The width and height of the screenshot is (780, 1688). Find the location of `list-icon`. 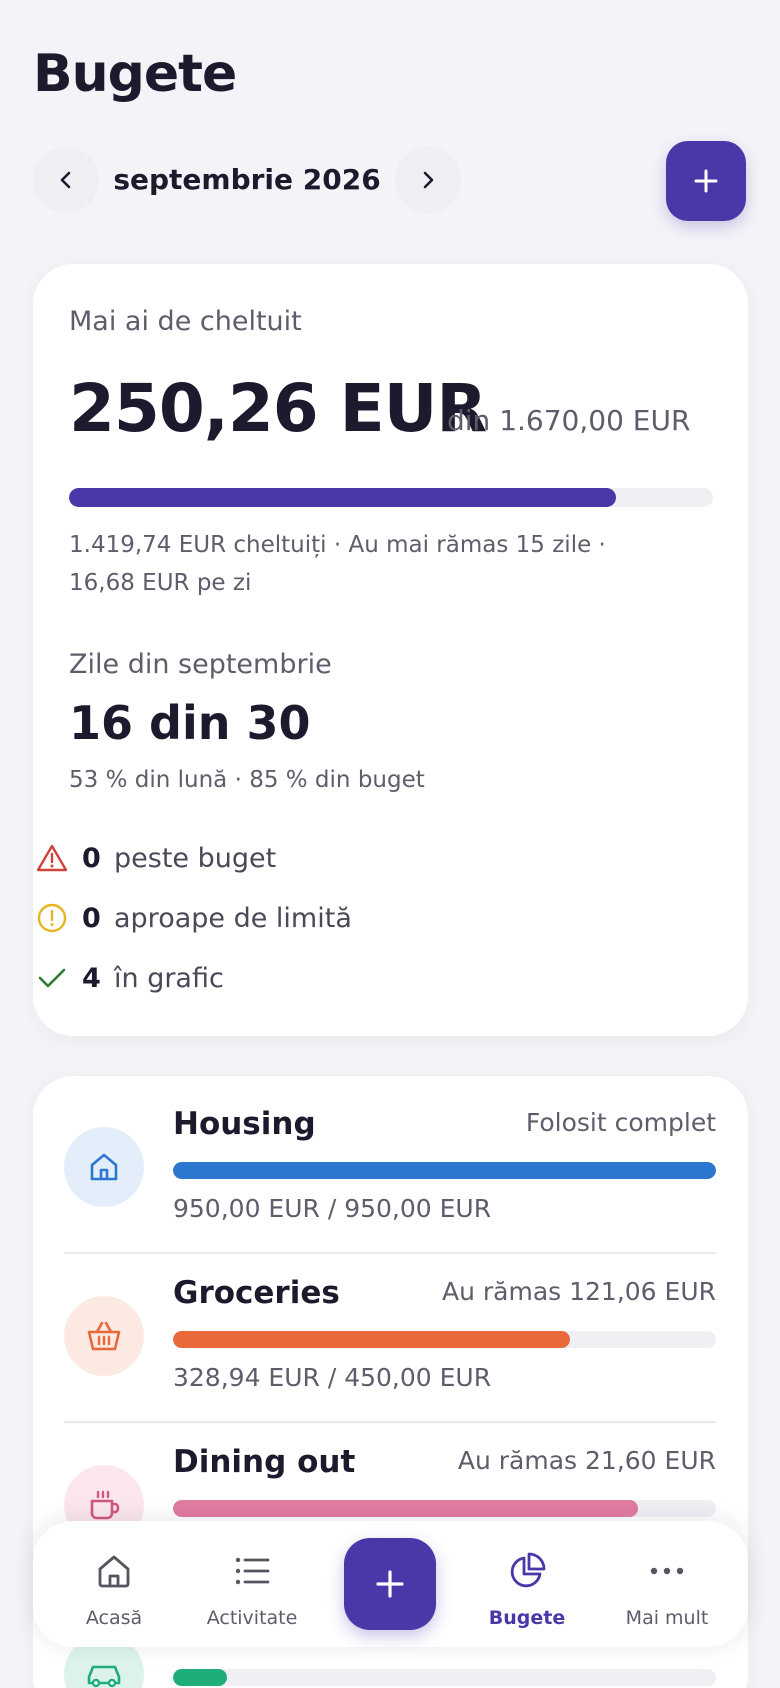

list-icon is located at coordinates (252, 1571).